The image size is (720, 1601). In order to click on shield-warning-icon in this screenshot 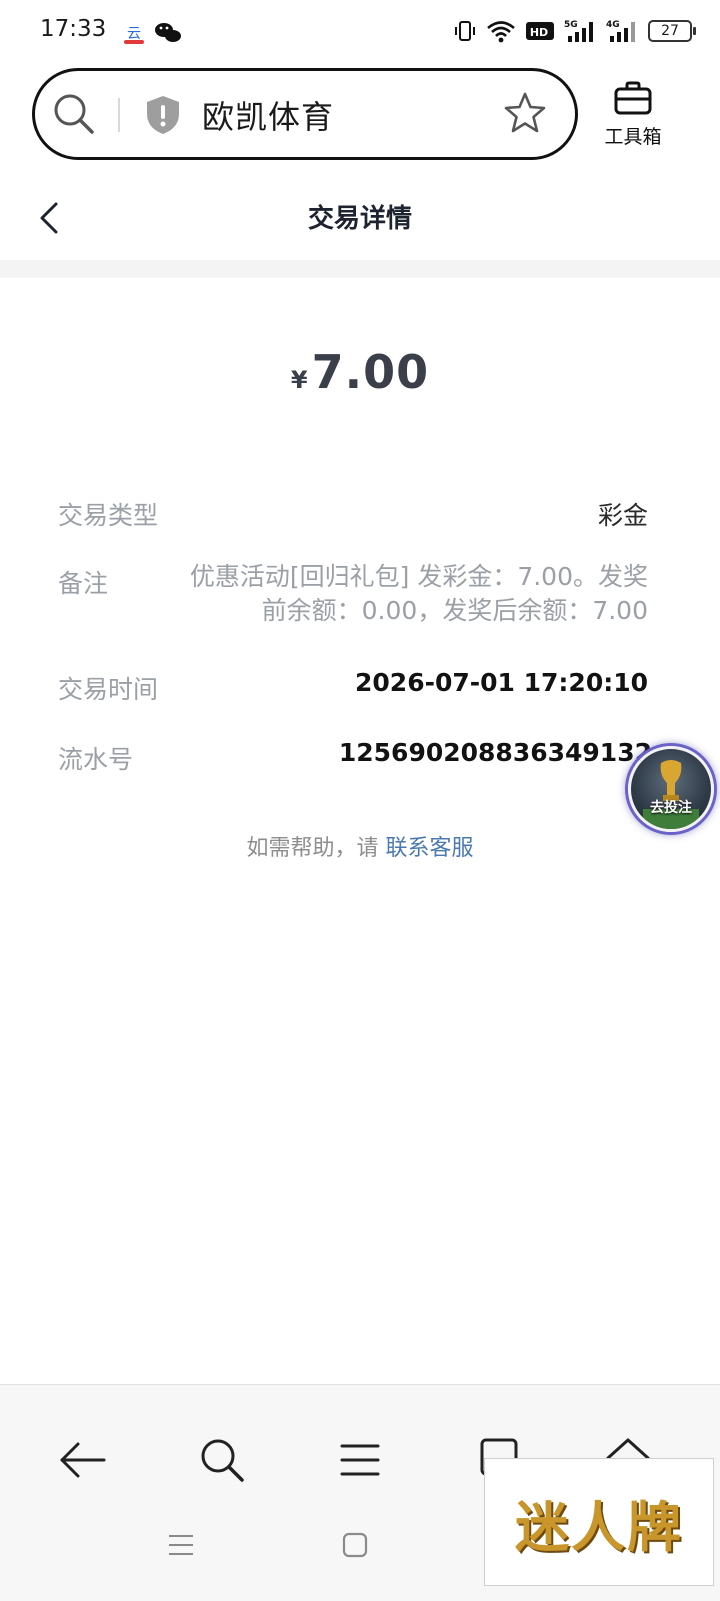, I will do `click(163, 115)`.